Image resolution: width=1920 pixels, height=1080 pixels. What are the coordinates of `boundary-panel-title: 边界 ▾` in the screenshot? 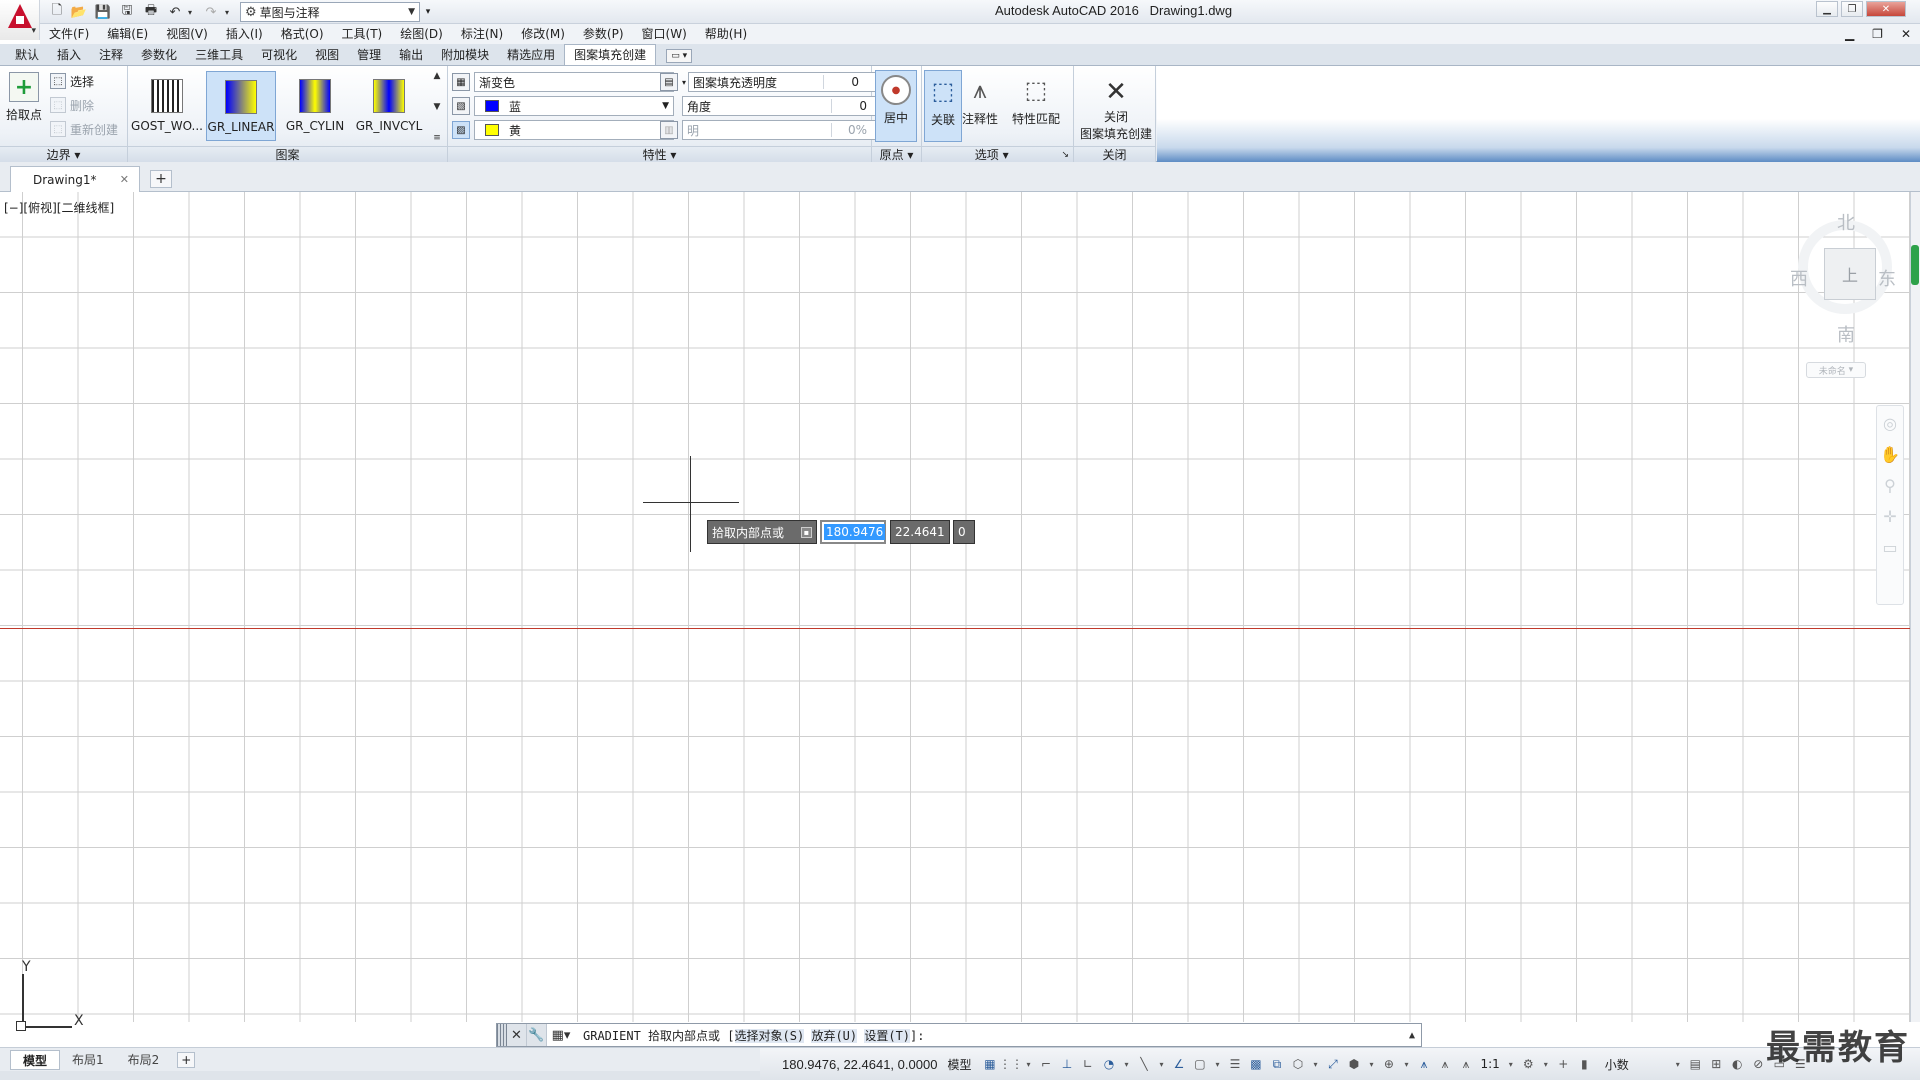 It's located at (63, 154).